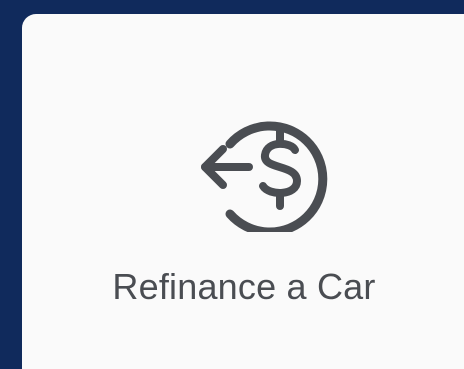  Describe the element at coordinates (244, 286) in the screenshot. I see `card-label: Refinance a Car` at that location.